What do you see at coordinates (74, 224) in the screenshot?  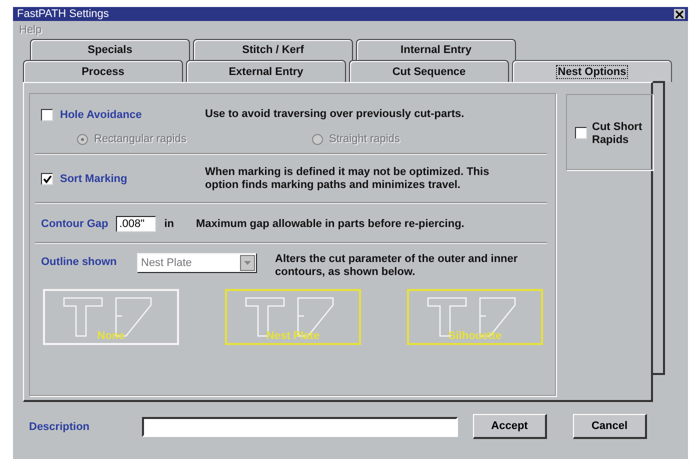 I see `field-label: Contour Gap` at bounding box center [74, 224].